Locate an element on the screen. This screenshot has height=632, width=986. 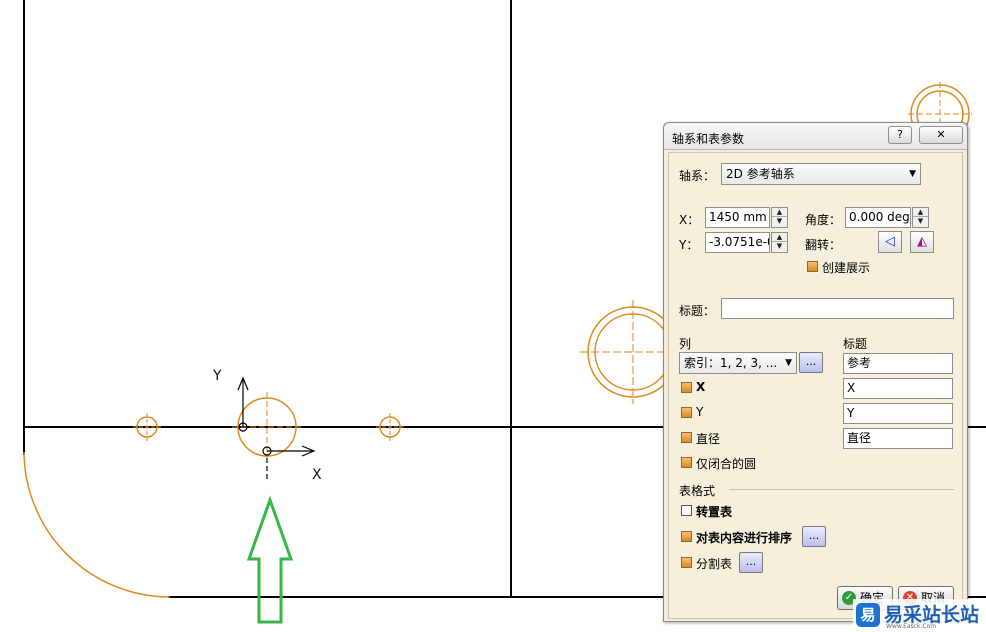
transpose-checkbox is located at coordinates (686, 510).